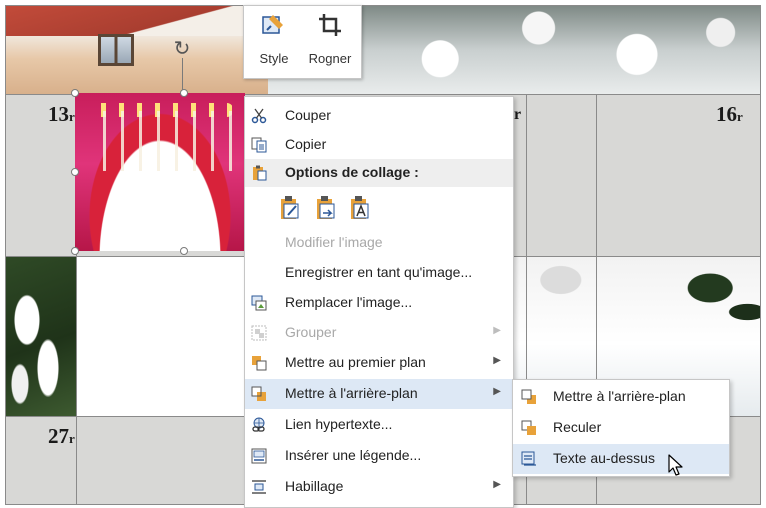 This screenshot has width=766, height=508. Describe the element at coordinates (311, 332) in the screenshot. I see `menu-item-label: Grouper` at that location.